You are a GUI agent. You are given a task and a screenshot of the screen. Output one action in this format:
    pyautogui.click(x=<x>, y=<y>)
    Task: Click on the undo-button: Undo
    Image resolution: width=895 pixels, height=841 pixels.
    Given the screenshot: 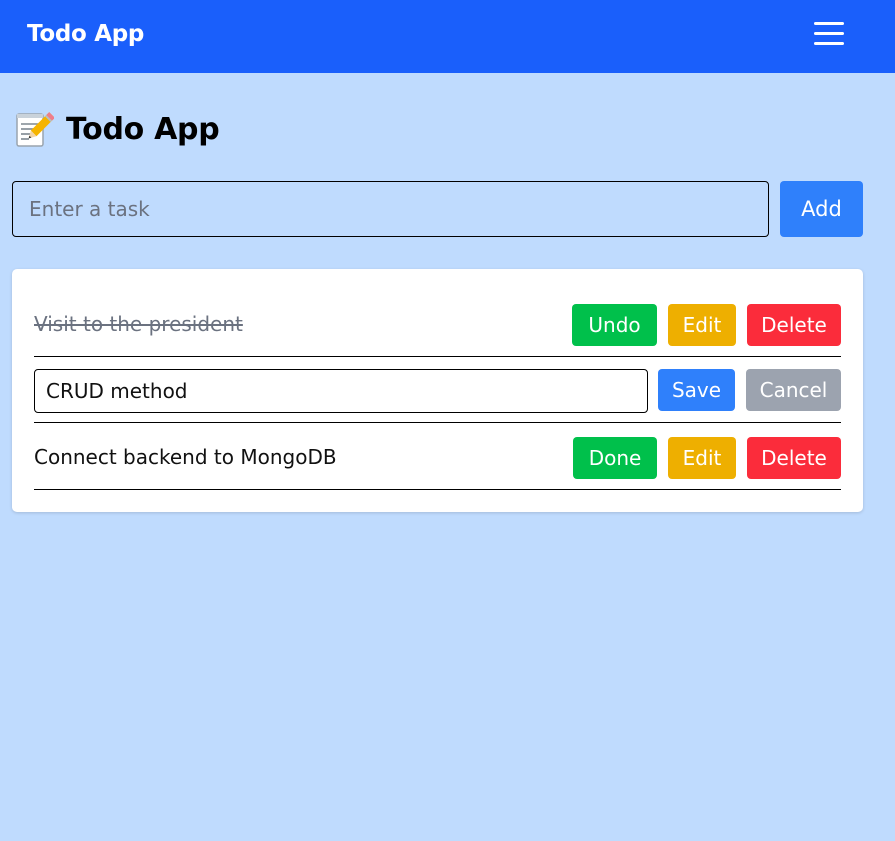 What is the action you would take?
    pyautogui.click(x=614, y=325)
    